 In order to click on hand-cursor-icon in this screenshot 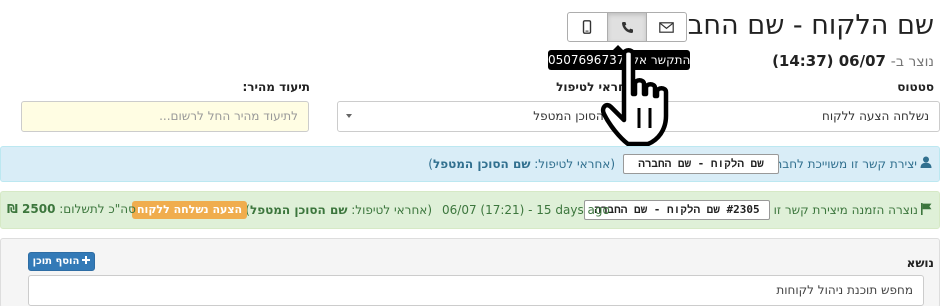, I will do `click(634, 97)`.